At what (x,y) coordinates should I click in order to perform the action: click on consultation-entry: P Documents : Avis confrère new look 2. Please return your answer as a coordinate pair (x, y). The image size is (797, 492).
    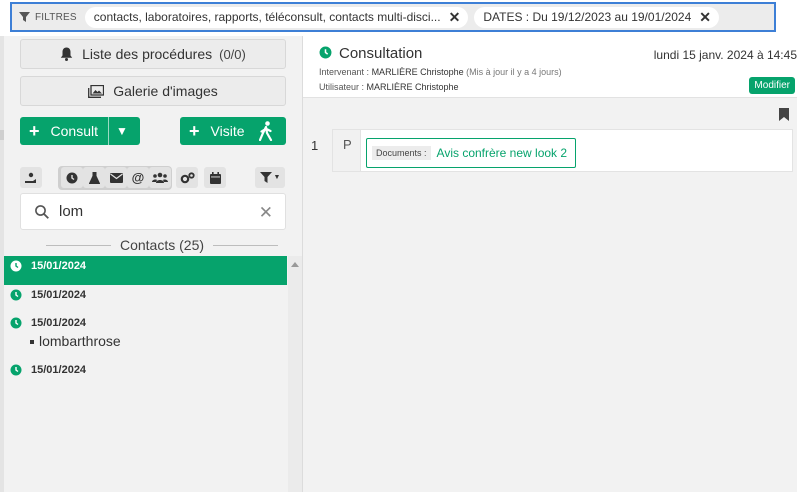
    Looking at the image, I should click on (562, 150).